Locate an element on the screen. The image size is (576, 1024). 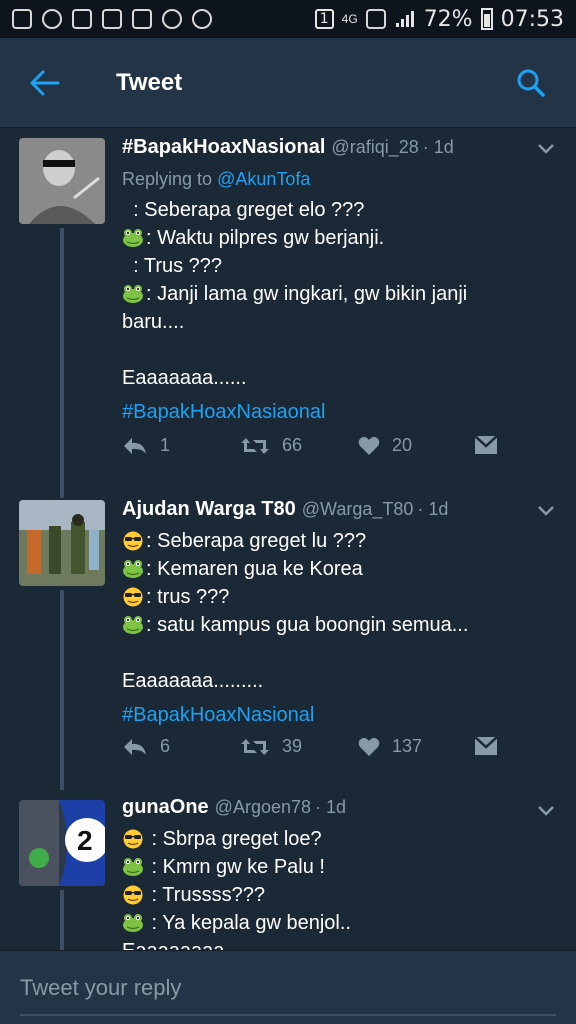
notification-icons is located at coordinates (112, 19).